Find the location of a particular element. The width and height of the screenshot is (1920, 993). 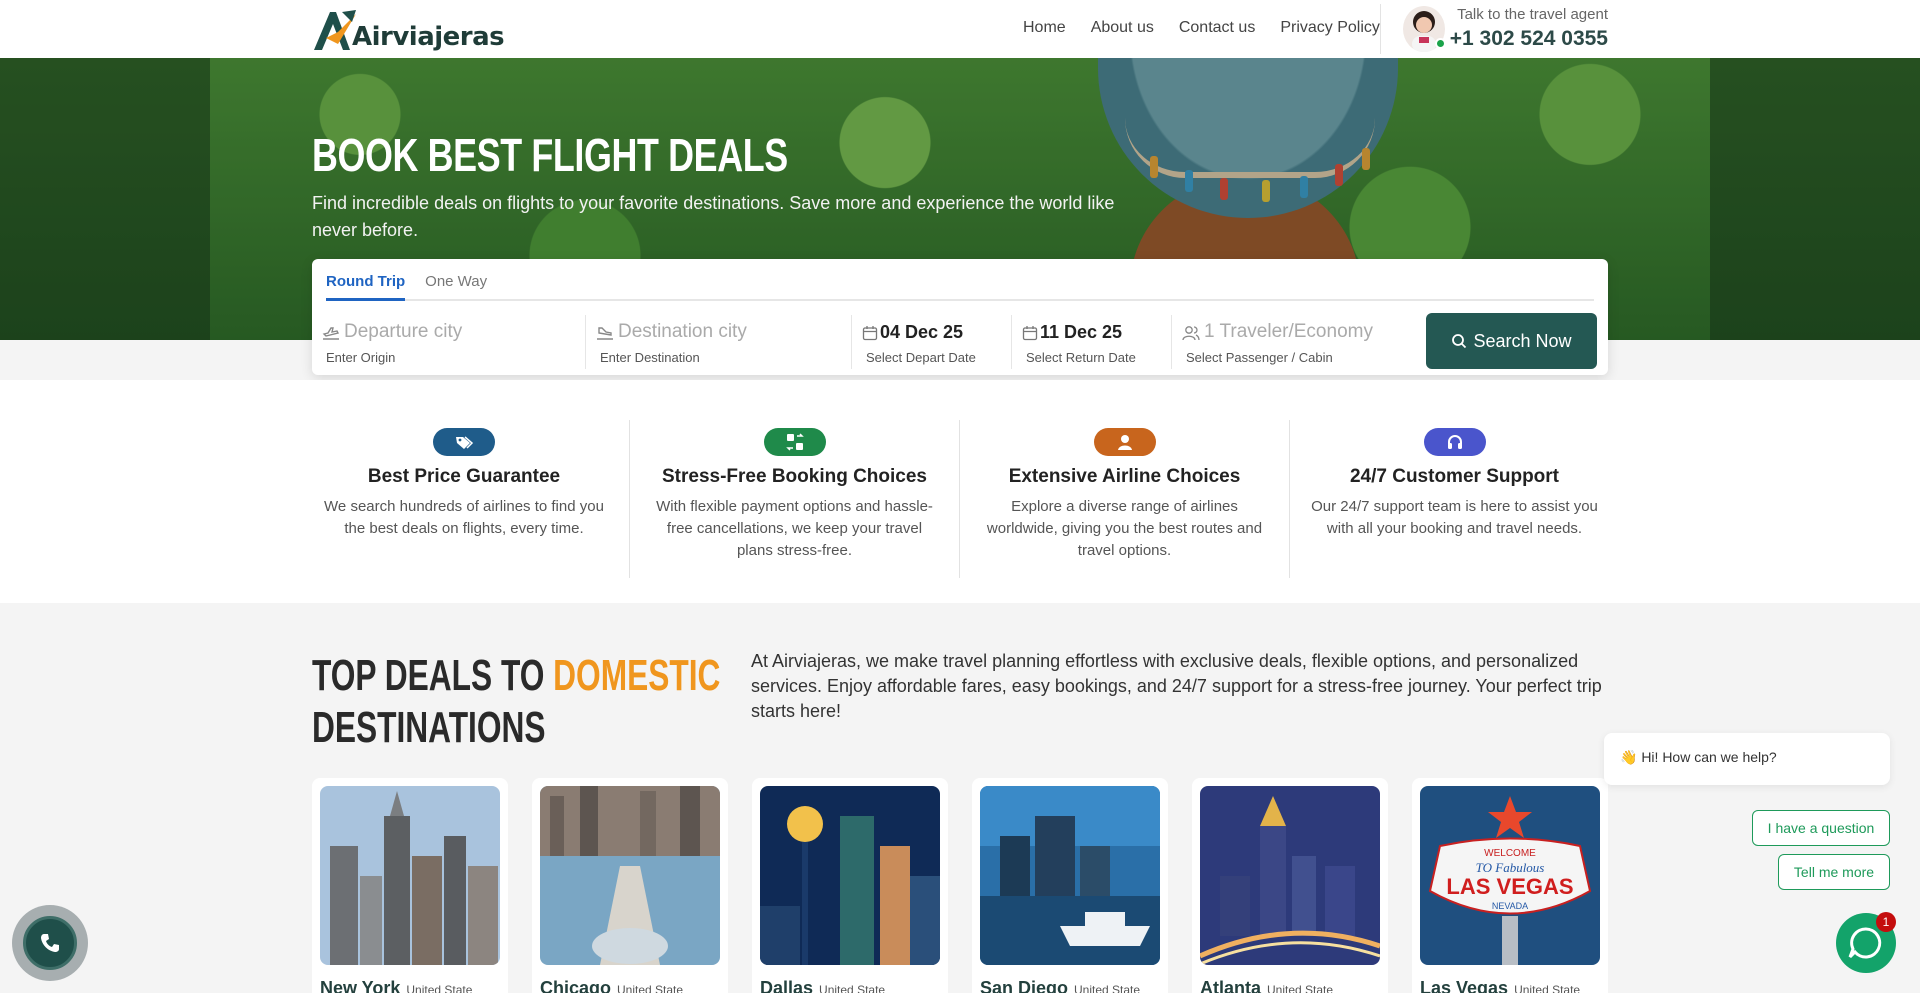

tab-round-trip: Round Trip is located at coordinates (366, 287).